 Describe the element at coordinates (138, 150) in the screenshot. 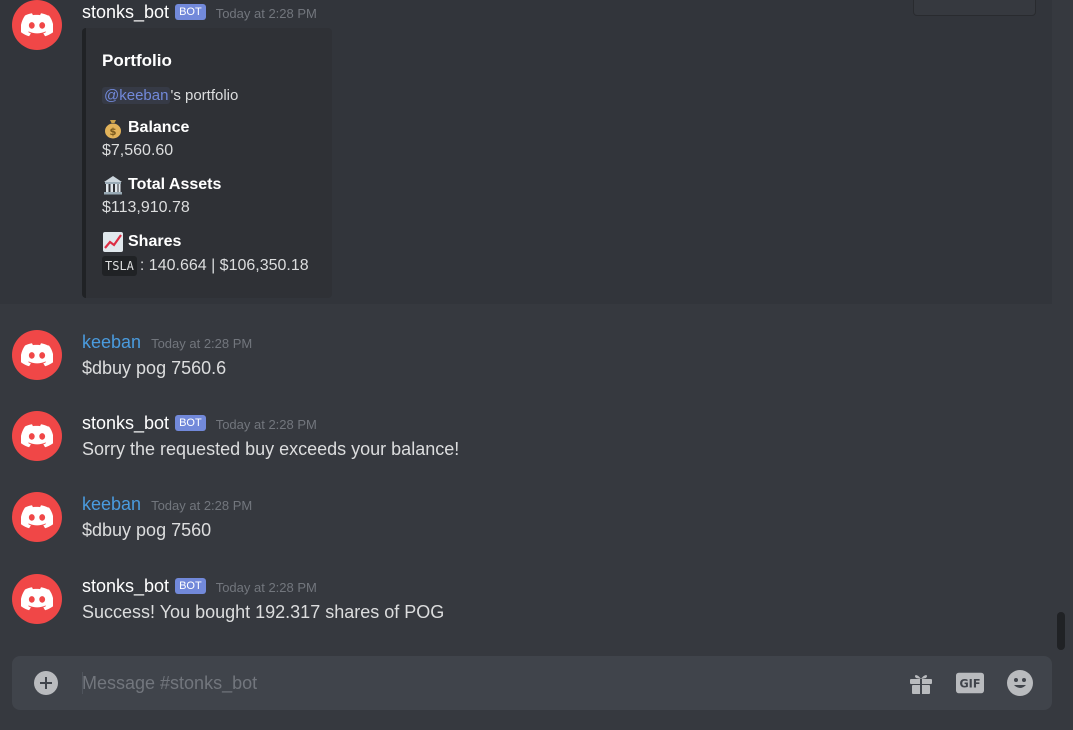

I see `field-value-balance: $7,560.60` at that location.